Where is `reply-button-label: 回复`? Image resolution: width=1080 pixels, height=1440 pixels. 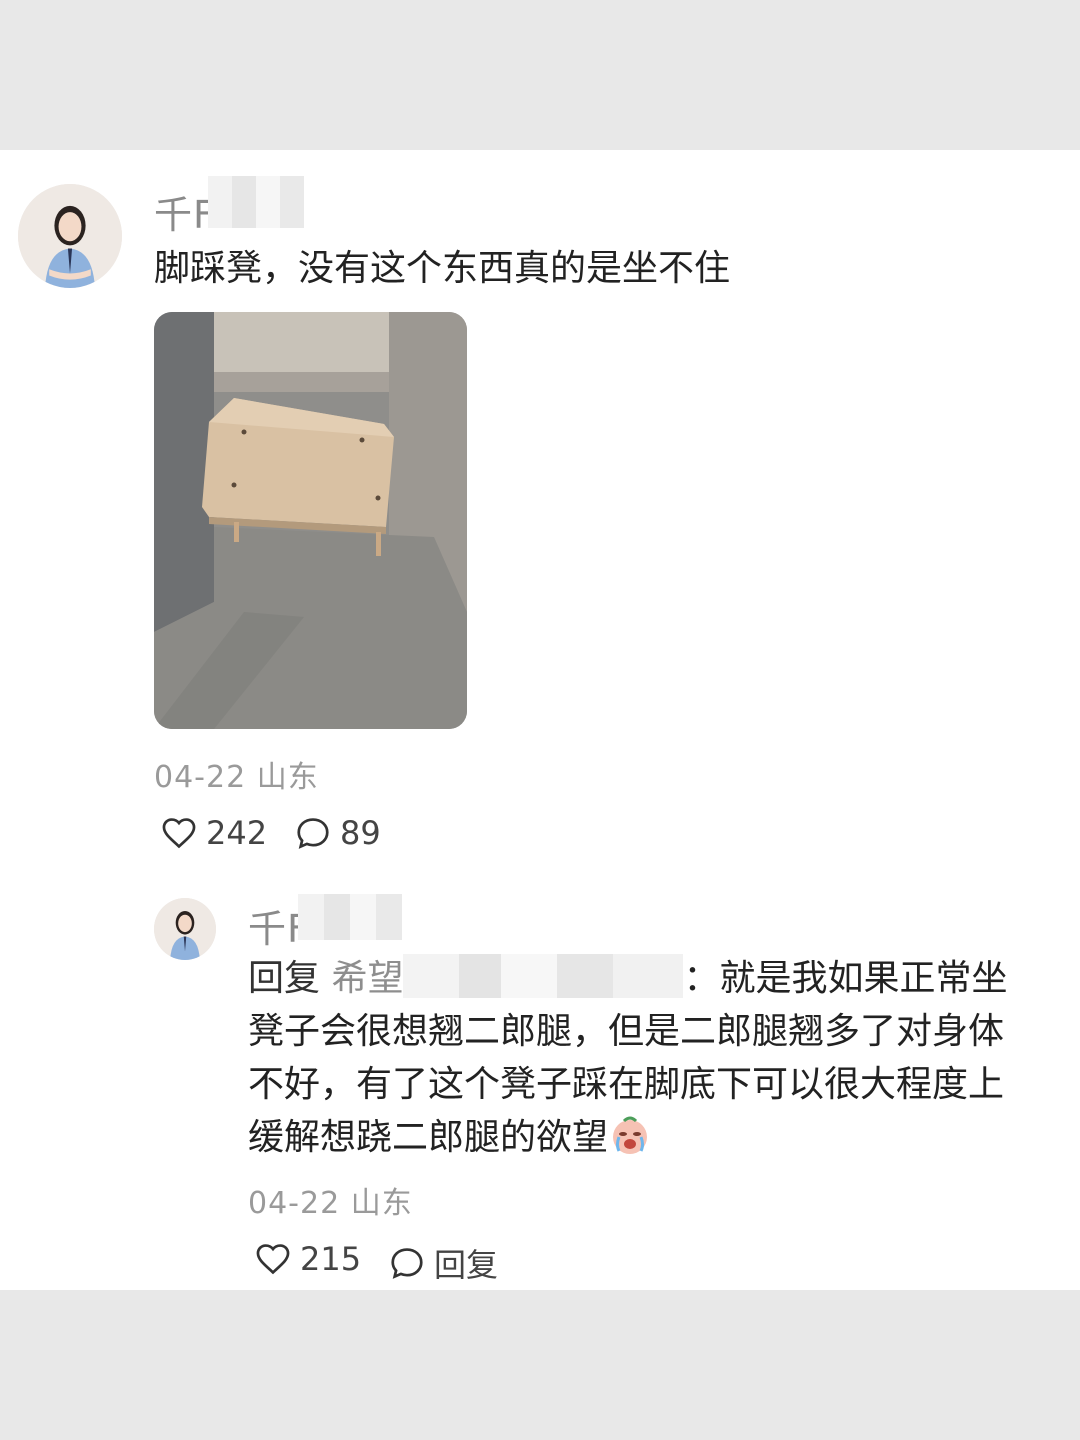
reply-button-label: 回复 is located at coordinates (466, 1265).